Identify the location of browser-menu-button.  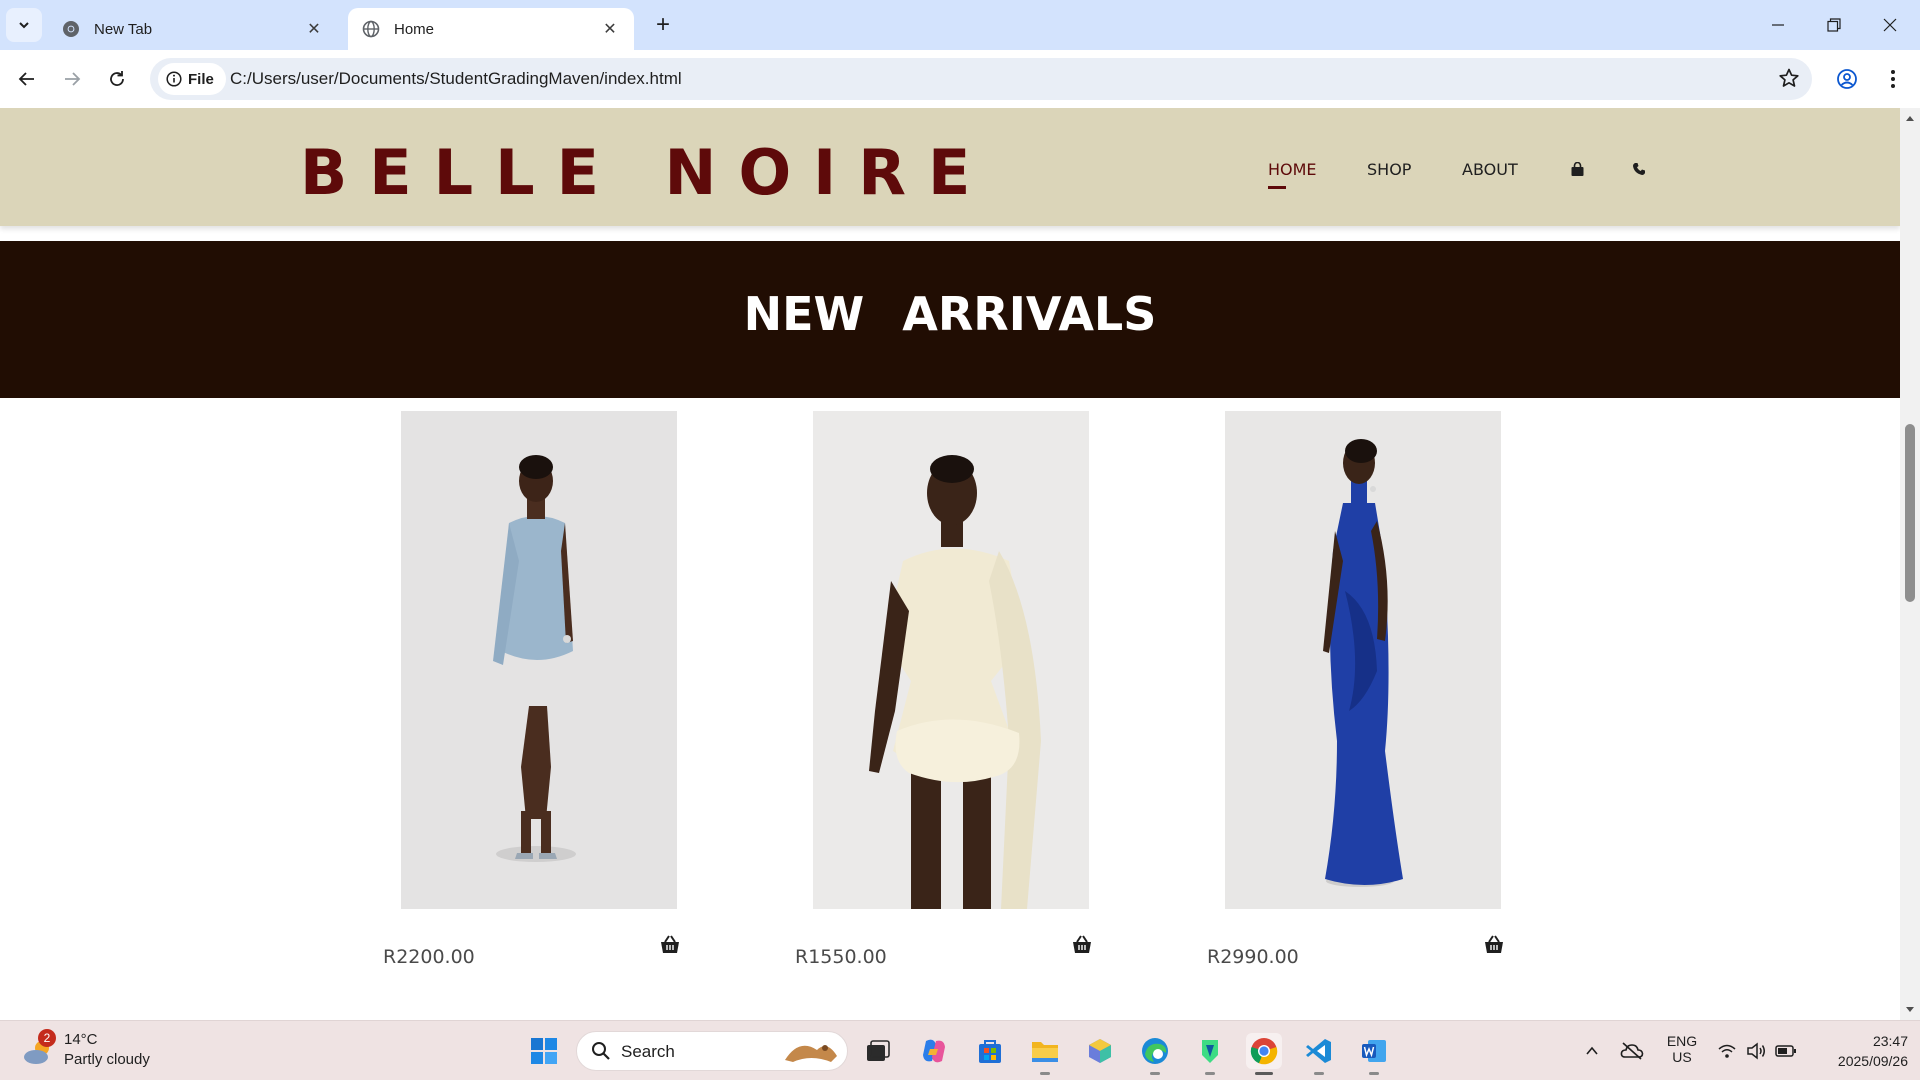
(1893, 79).